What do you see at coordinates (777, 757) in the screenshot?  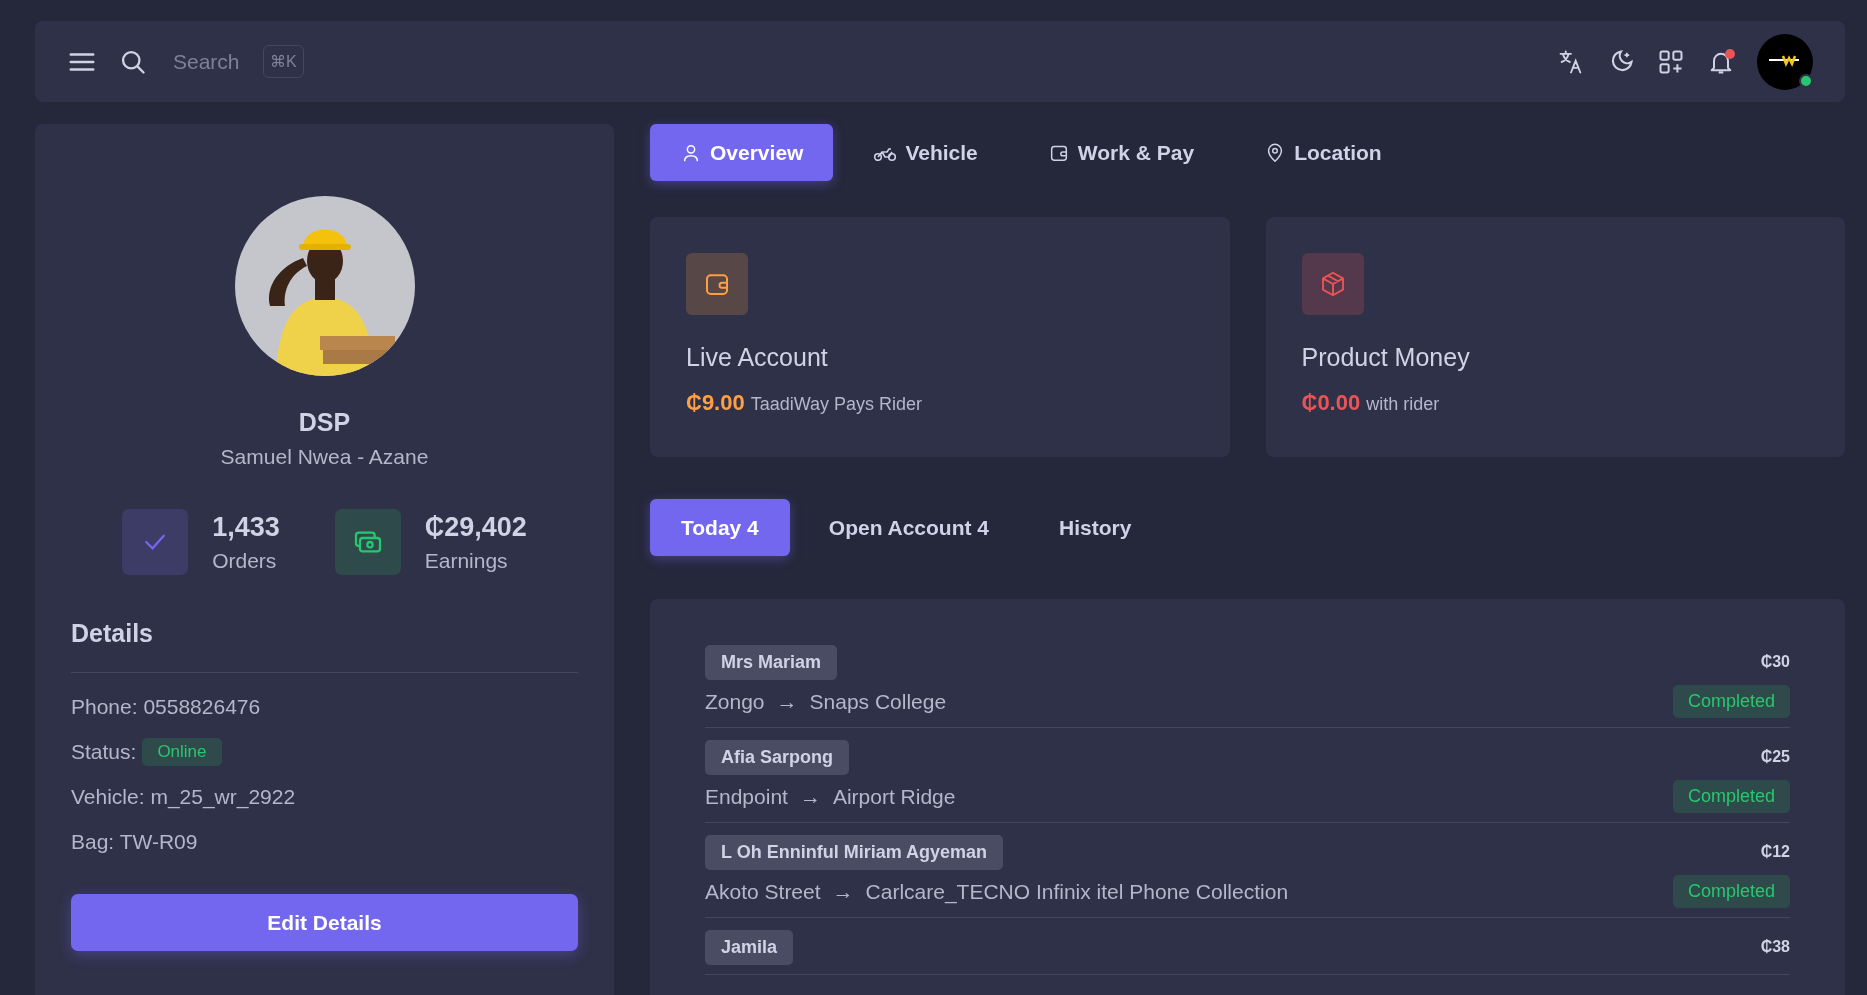 I see `customer-tag: Afia Sarpong` at bounding box center [777, 757].